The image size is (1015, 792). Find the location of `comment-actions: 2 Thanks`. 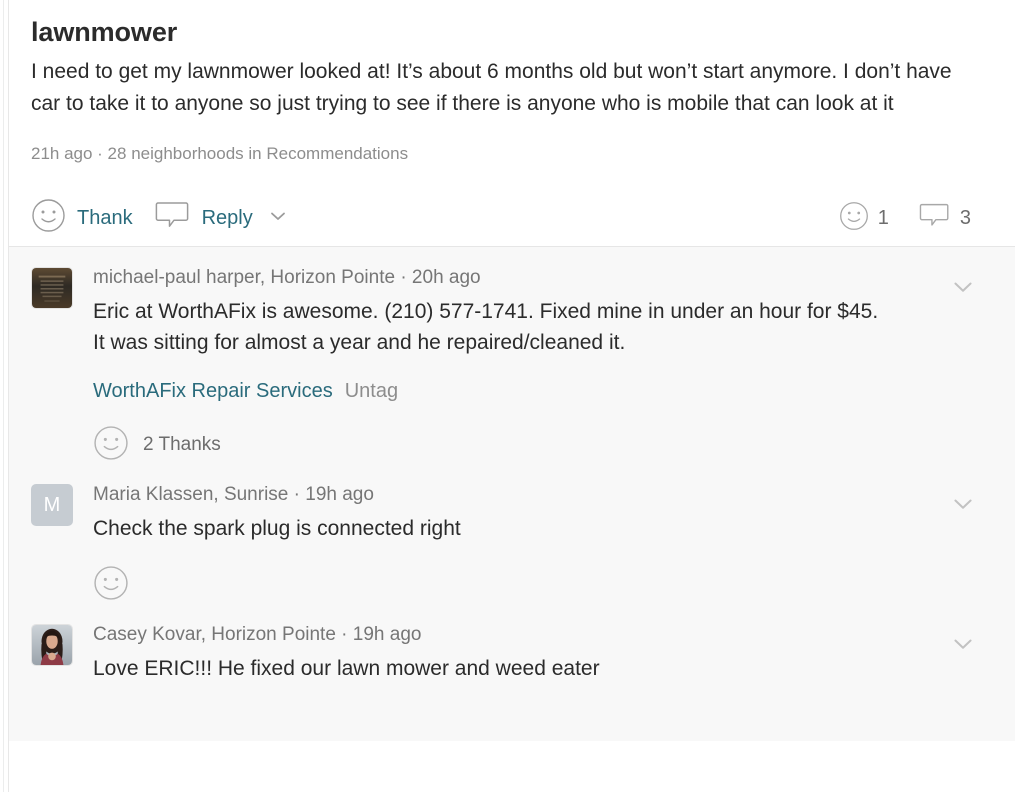

comment-actions: 2 Thanks is located at coordinates (543, 445).